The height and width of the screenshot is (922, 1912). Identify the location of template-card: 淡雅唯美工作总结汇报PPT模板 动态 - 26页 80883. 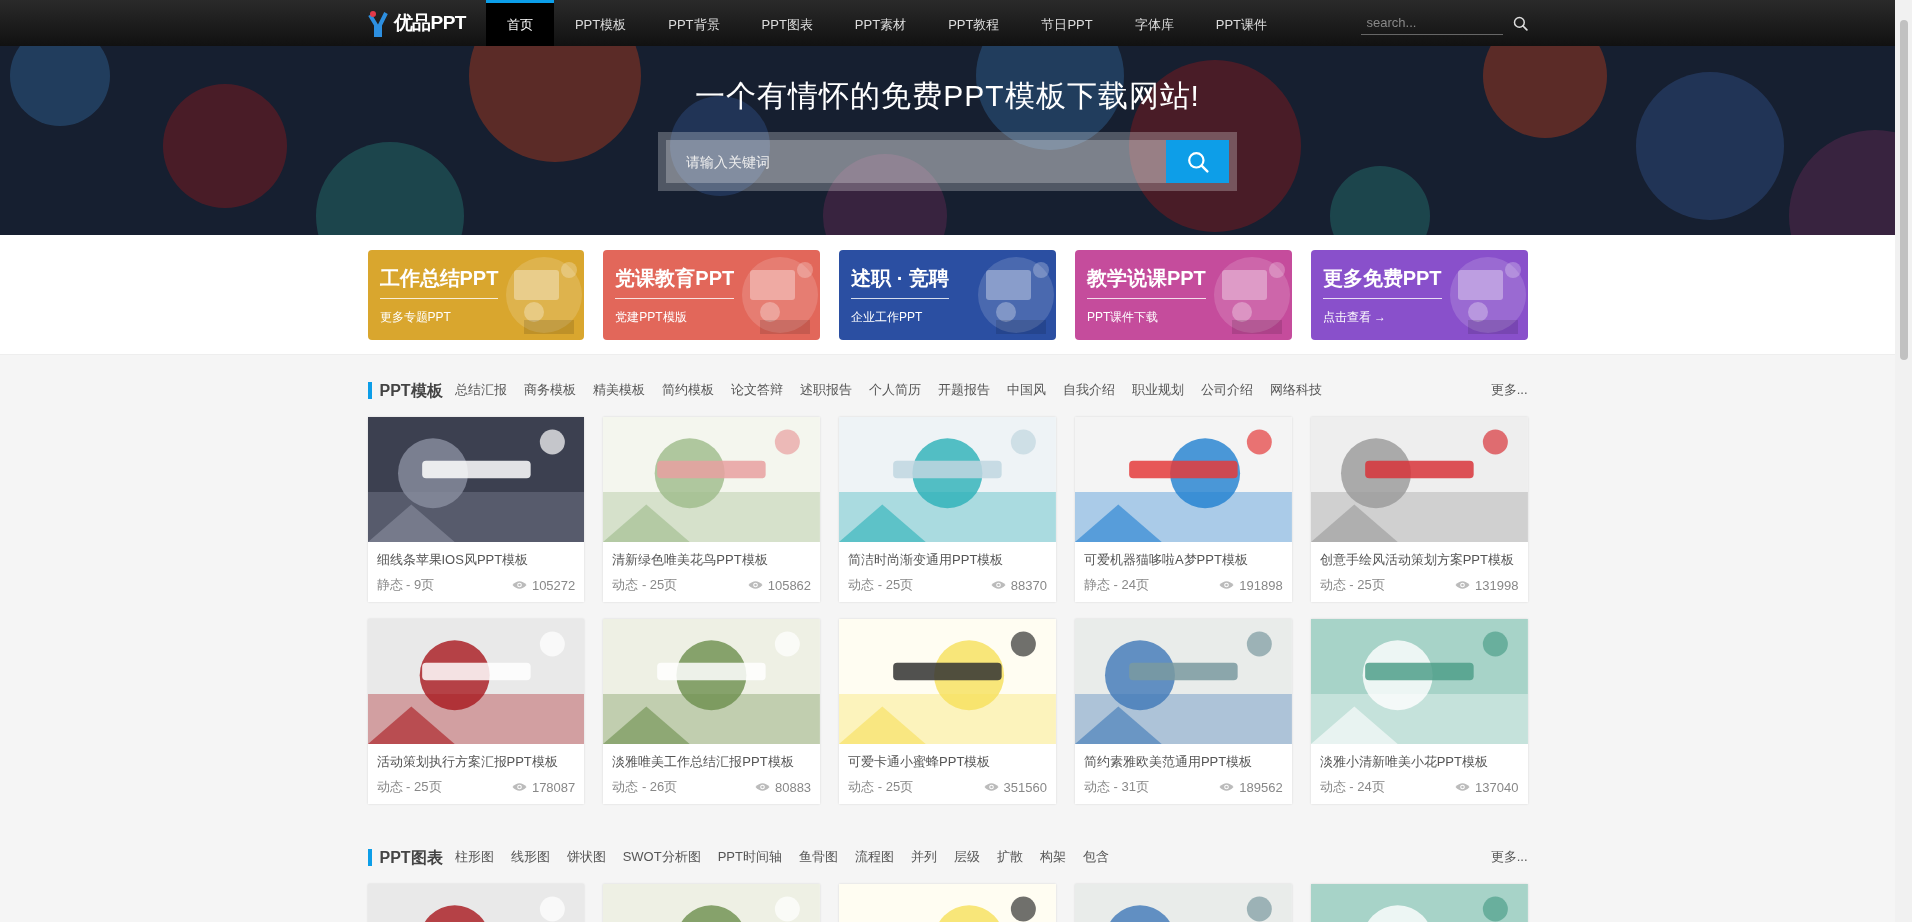
(712, 711).